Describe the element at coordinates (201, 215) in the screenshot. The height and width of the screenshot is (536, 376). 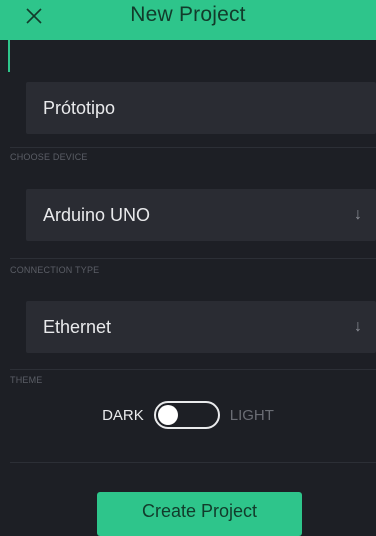
I see `device-select: Arduino UNO ↓` at that location.